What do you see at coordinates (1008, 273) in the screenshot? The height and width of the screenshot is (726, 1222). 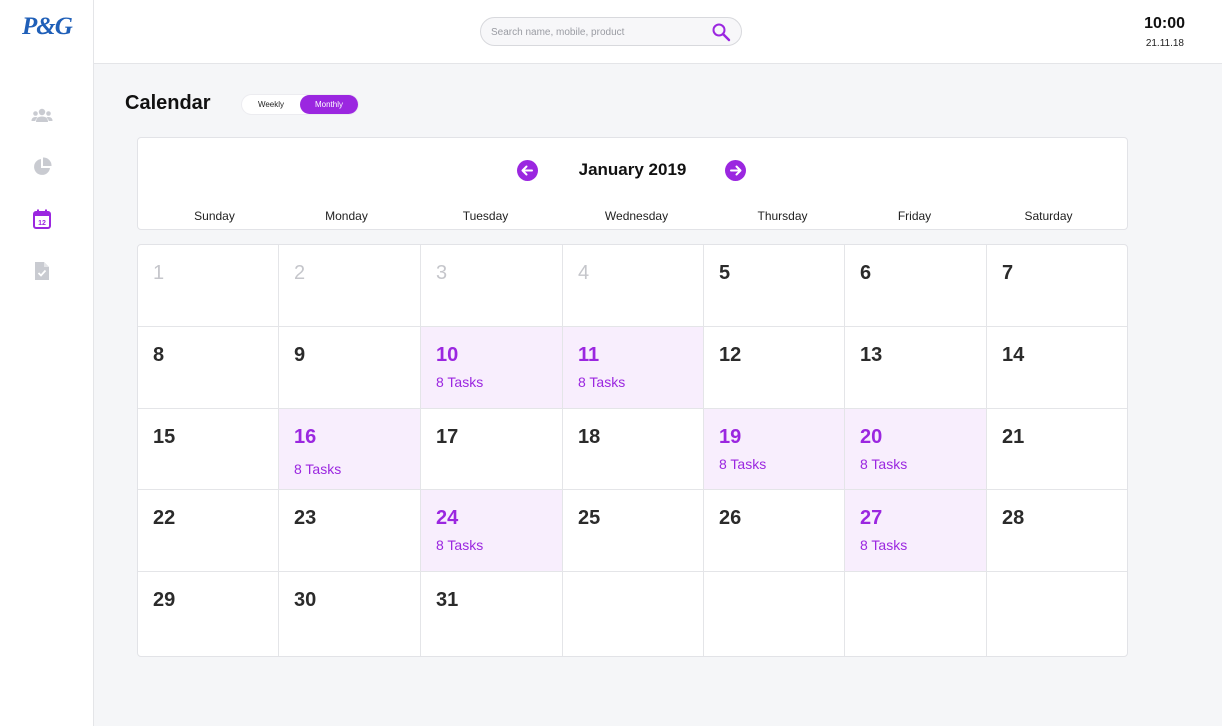 I see `day-number: 7` at bounding box center [1008, 273].